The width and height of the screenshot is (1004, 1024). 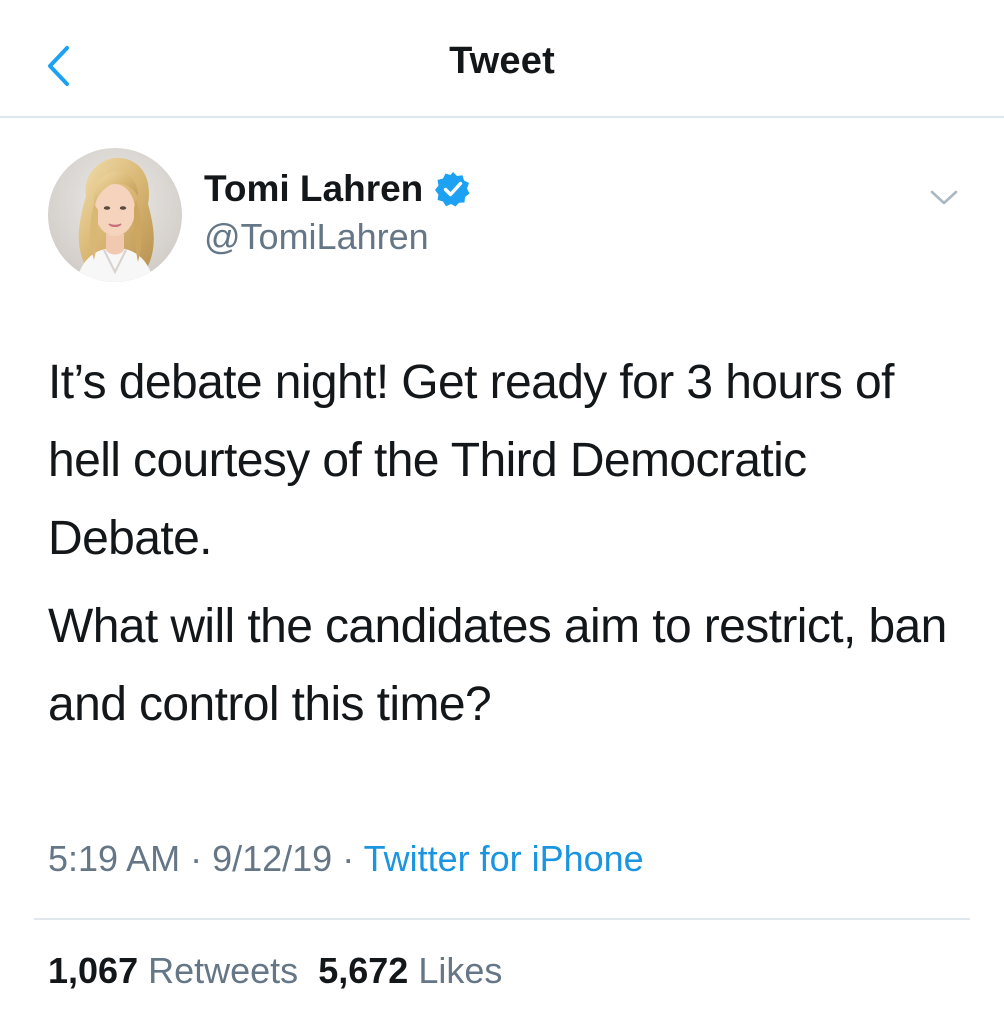 What do you see at coordinates (363, 970) in the screenshot?
I see `likes-count: 5,672` at bounding box center [363, 970].